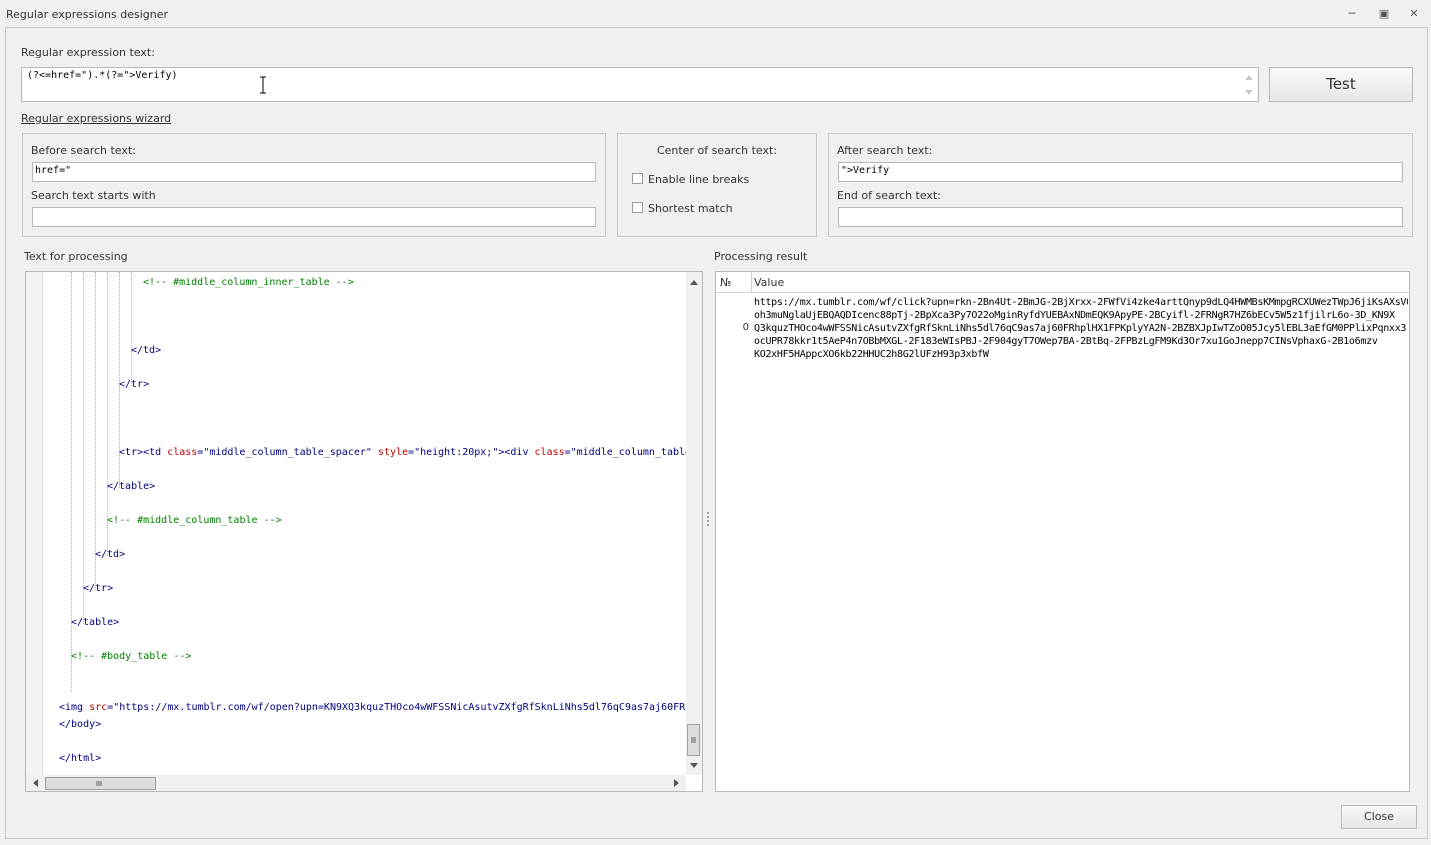  I want to click on line-breaks-checkbox, so click(637, 178).